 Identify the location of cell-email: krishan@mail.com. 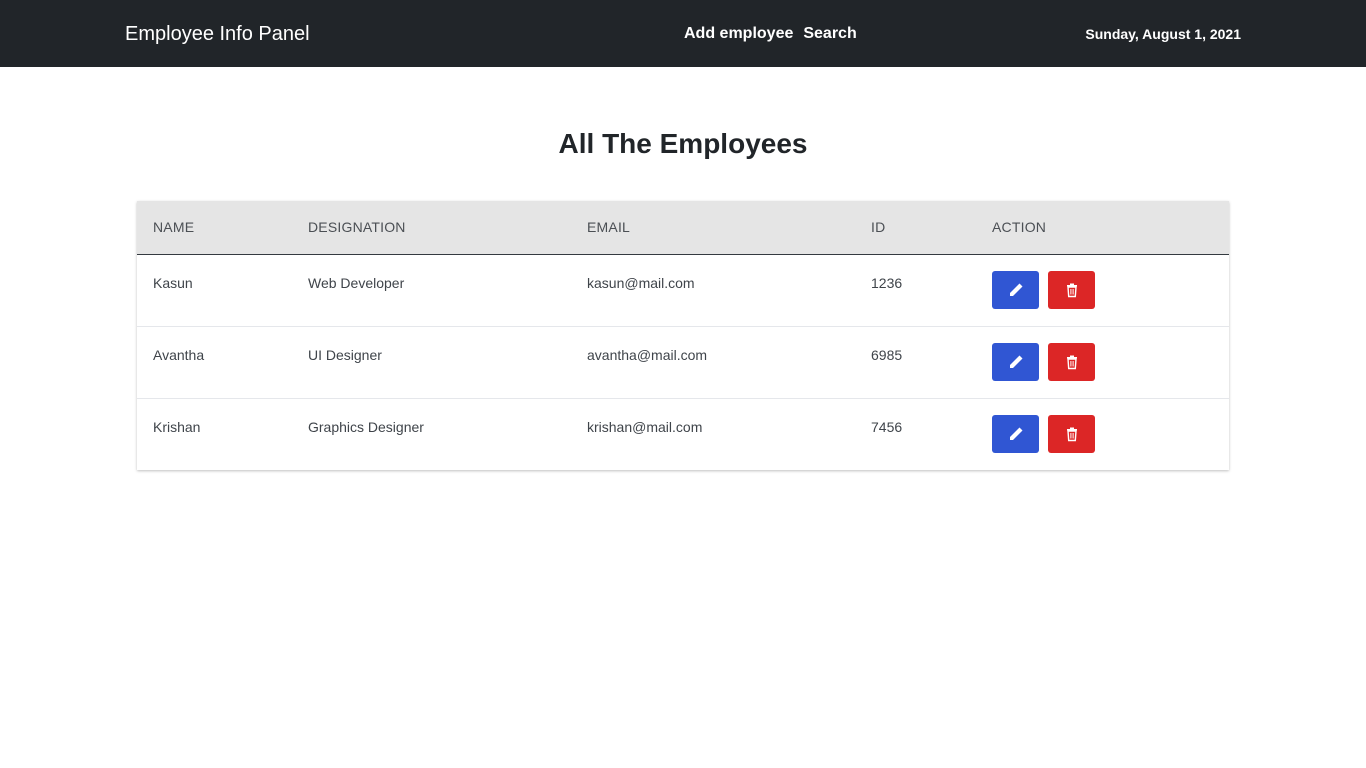
(645, 426).